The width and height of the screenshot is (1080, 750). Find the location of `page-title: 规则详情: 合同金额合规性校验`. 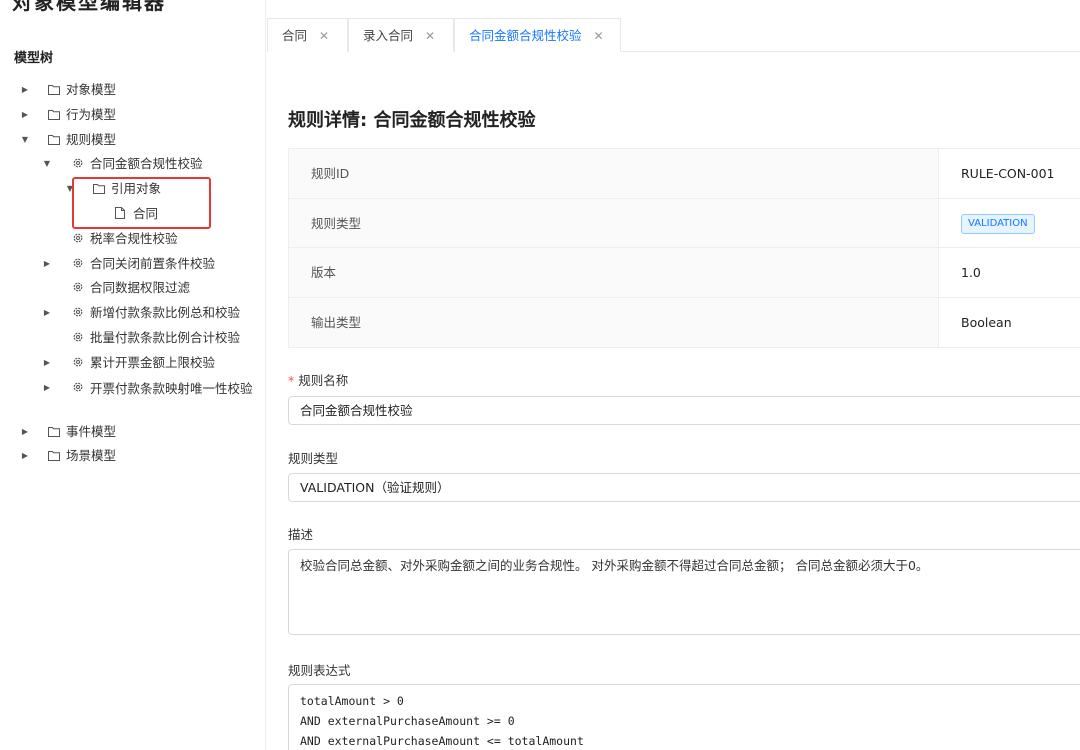

page-title: 规则详情: 合同金额合规性校验 is located at coordinates (412, 120).